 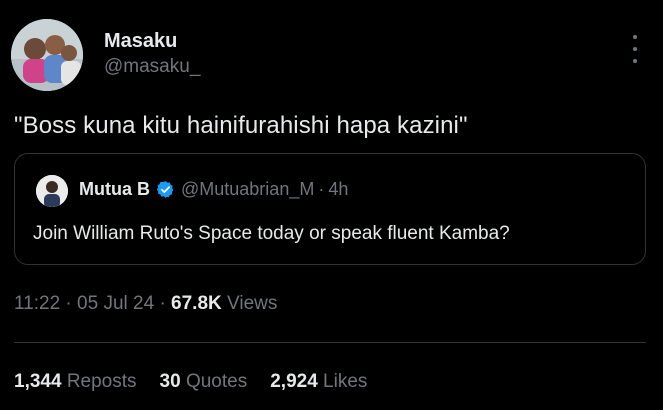 I want to click on quoted-author-avatar, so click(x=52, y=191).